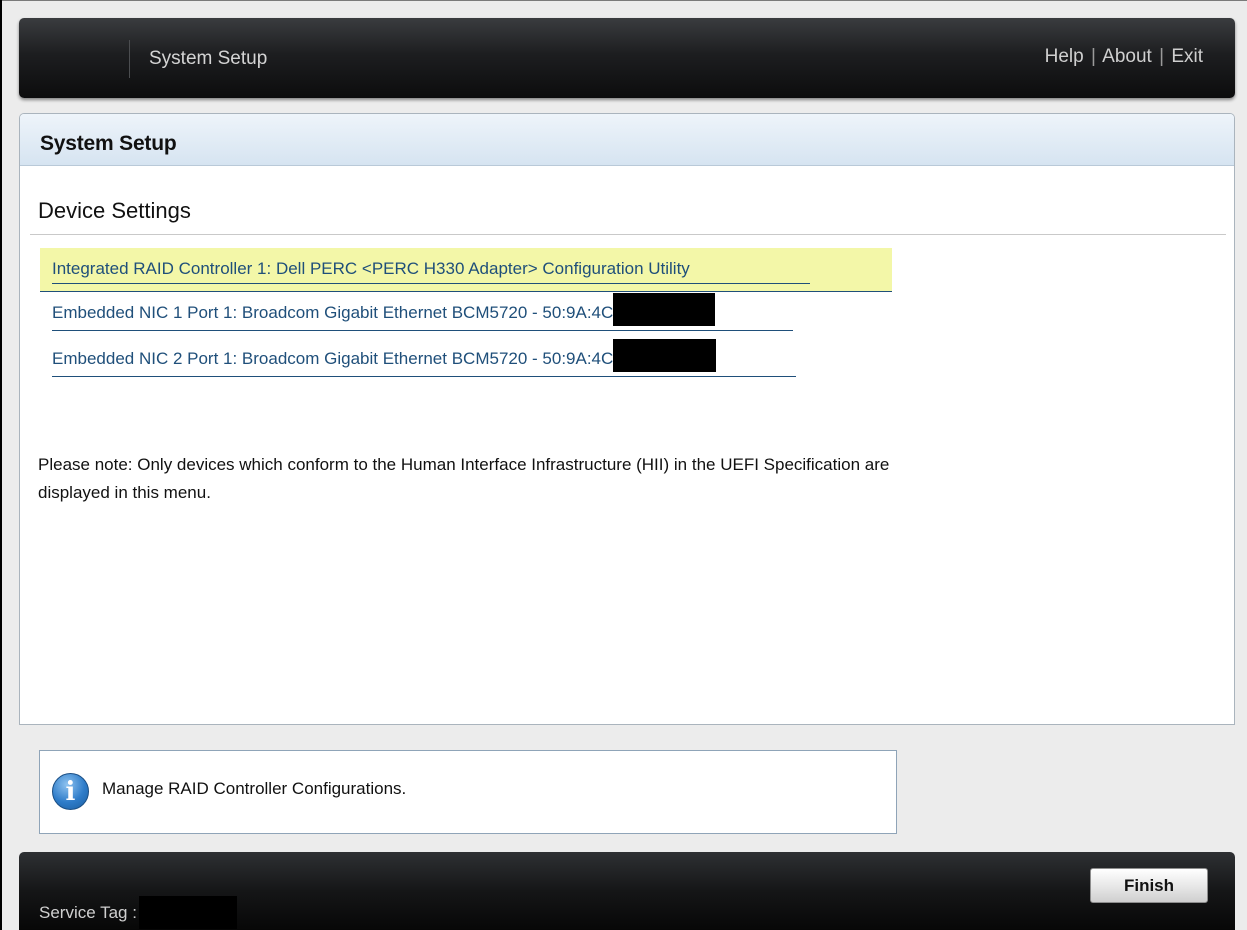  I want to click on bottom-bar: Service Tag : Finish, so click(627, 891).